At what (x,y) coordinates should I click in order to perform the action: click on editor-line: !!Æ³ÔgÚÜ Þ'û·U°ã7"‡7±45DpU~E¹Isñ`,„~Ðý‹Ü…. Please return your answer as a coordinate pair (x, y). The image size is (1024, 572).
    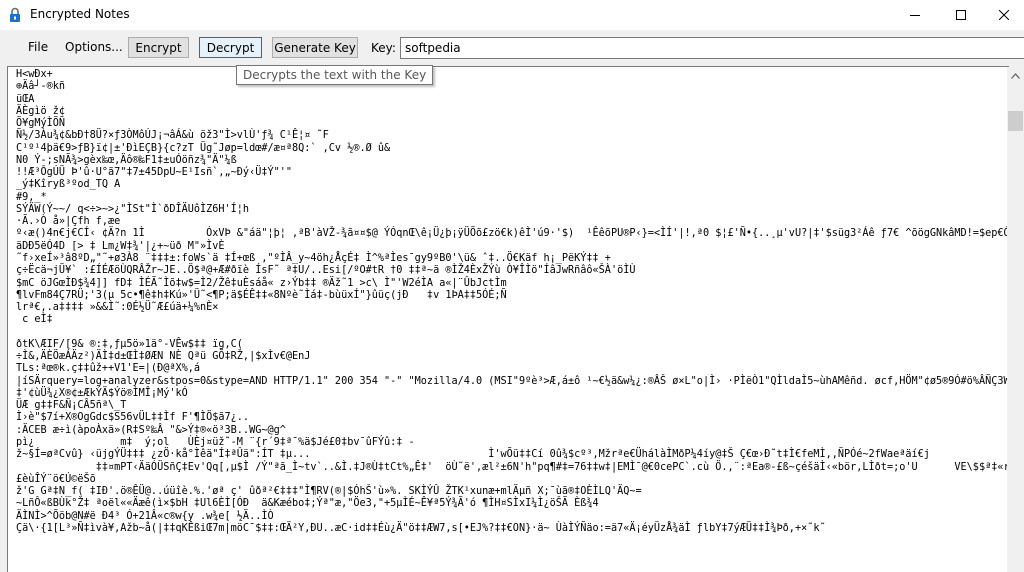
    Looking at the image, I should click on (154, 173).